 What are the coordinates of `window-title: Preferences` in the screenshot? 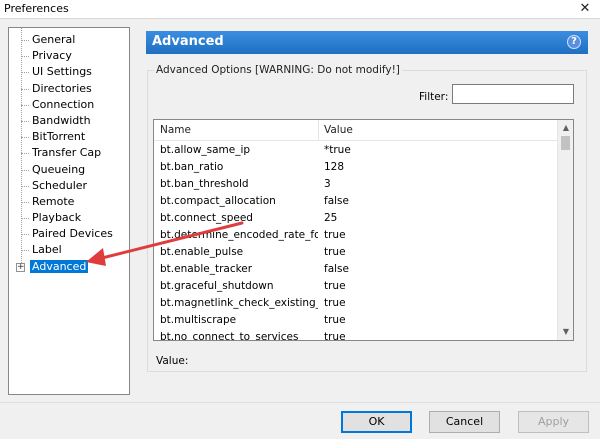 It's located at (36, 8).